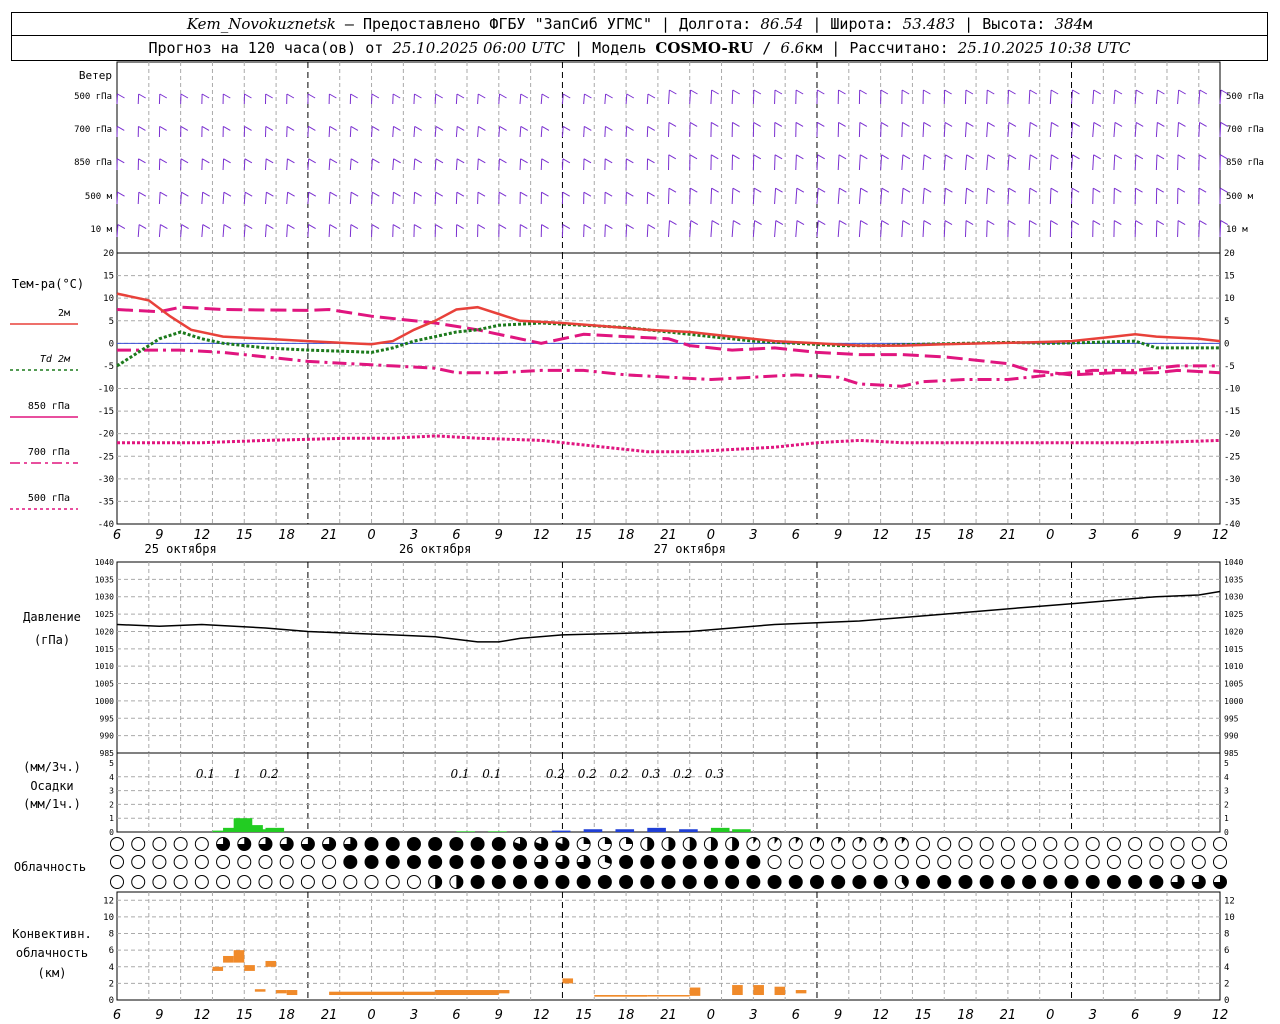  What do you see at coordinates (711, 1015) in the screenshot?
I see `conv-xtick: 0` at bounding box center [711, 1015].